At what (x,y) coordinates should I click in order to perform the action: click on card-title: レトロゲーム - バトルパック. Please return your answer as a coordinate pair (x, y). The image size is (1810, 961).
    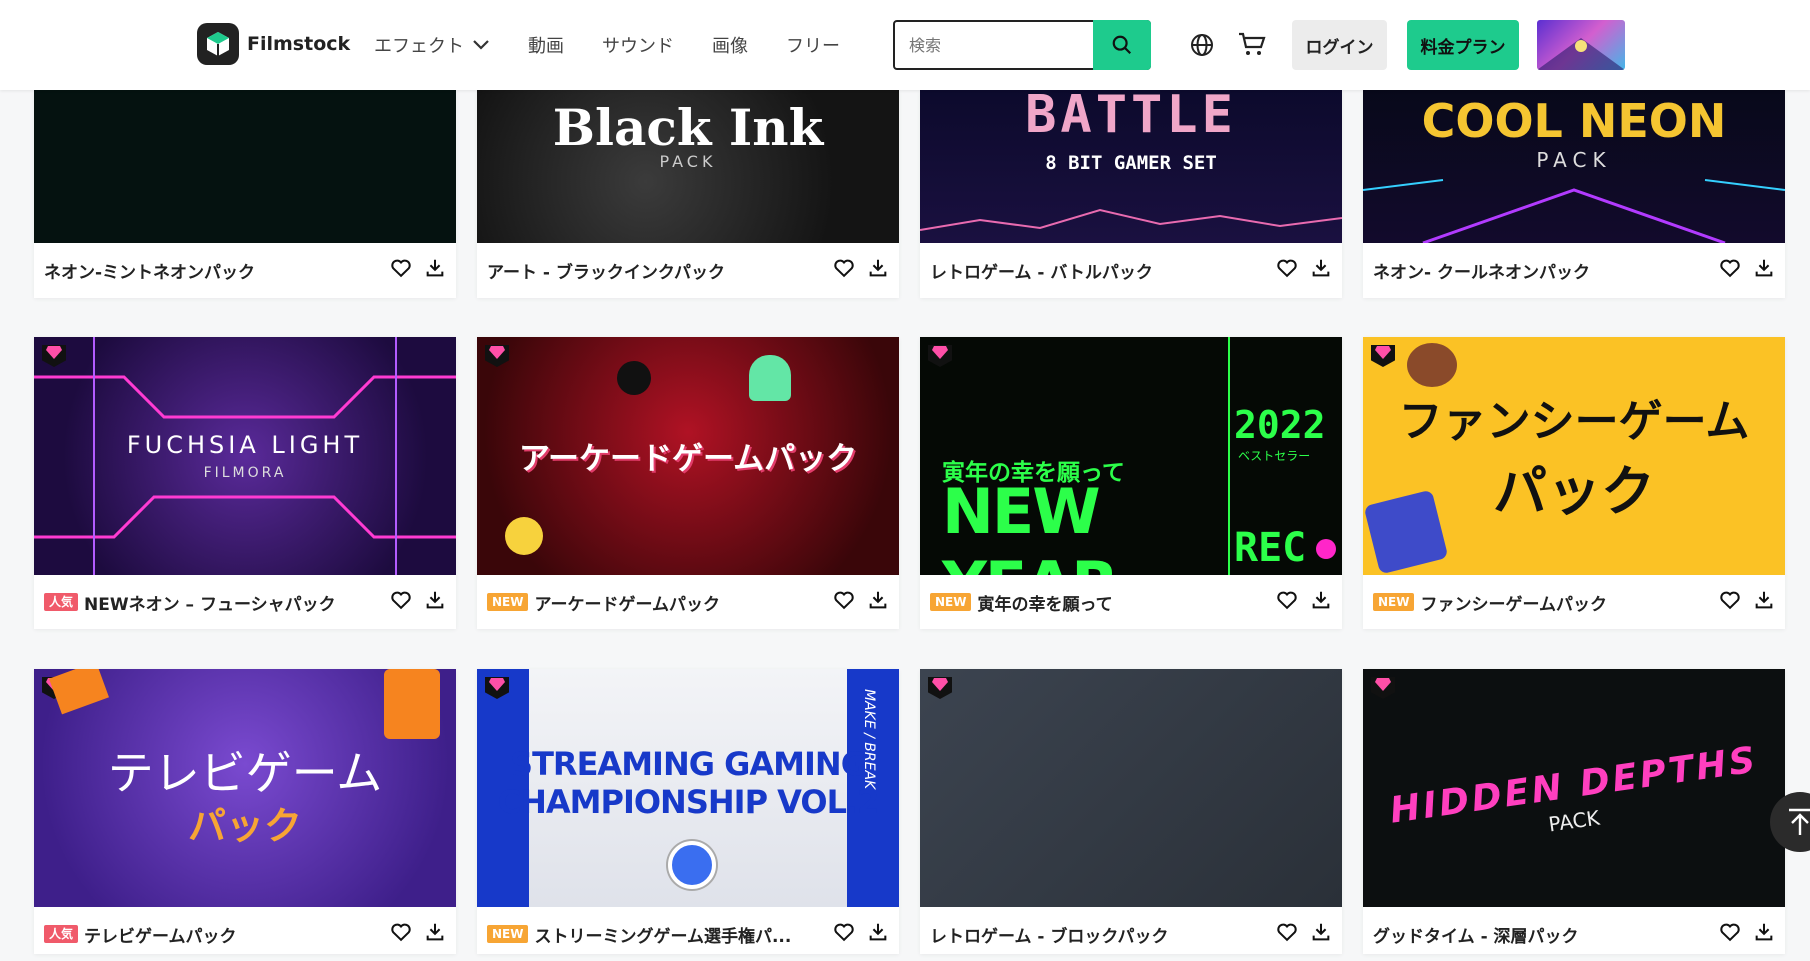
    Looking at the image, I should click on (1041, 270).